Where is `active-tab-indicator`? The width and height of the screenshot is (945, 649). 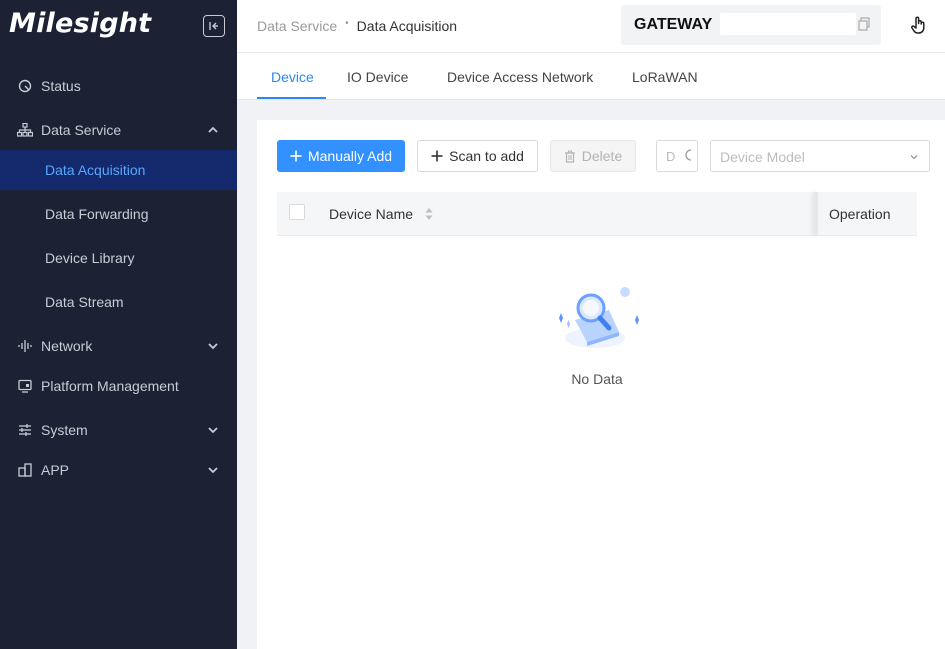 active-tab-indicator is located at coordinates (291, 98).